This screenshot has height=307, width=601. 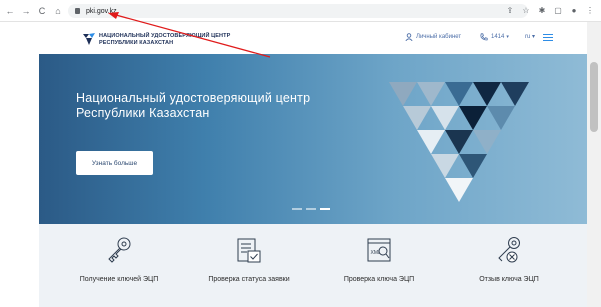 I want to click on service-get-keys: Получение ключей ЭЦП, so click(x=119, y=259).